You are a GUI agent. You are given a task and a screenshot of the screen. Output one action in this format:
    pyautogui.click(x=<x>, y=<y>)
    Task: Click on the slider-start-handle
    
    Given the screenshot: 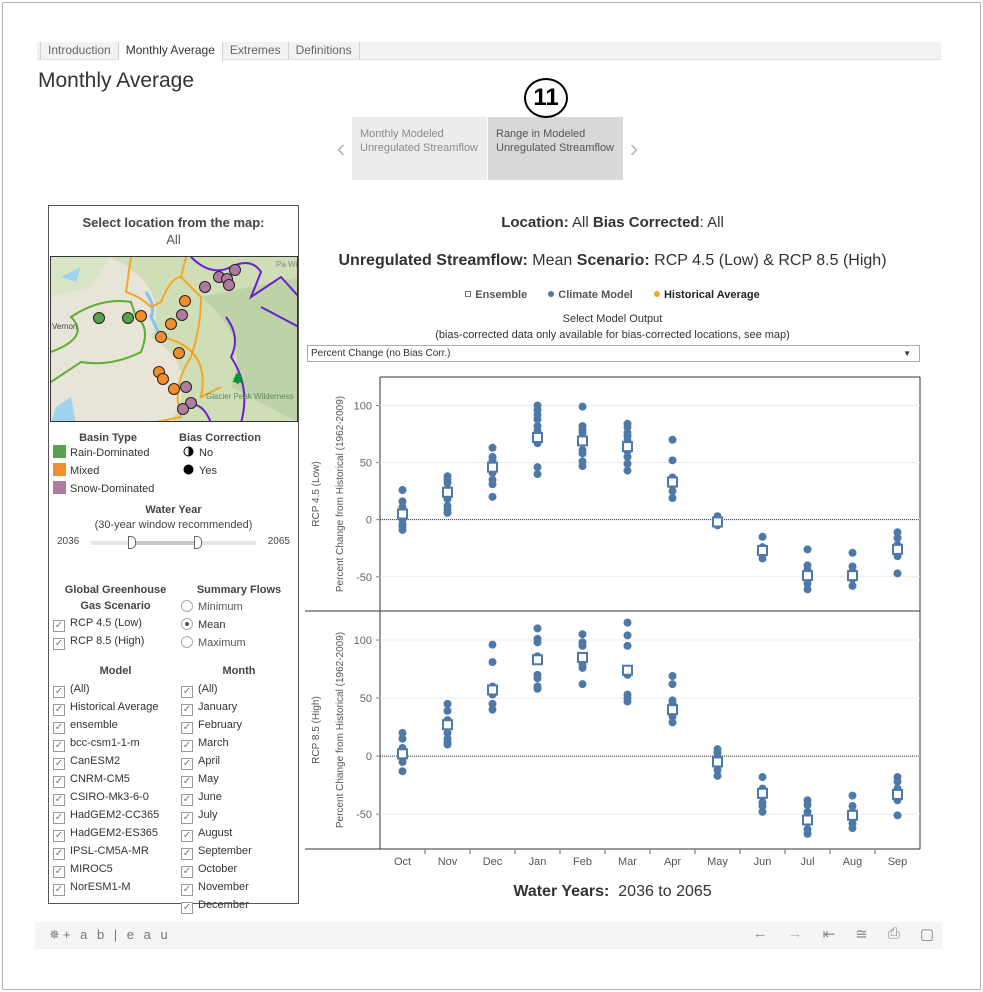 What is the action you would take?
    pyautogui.click(x=132, y=542)
    